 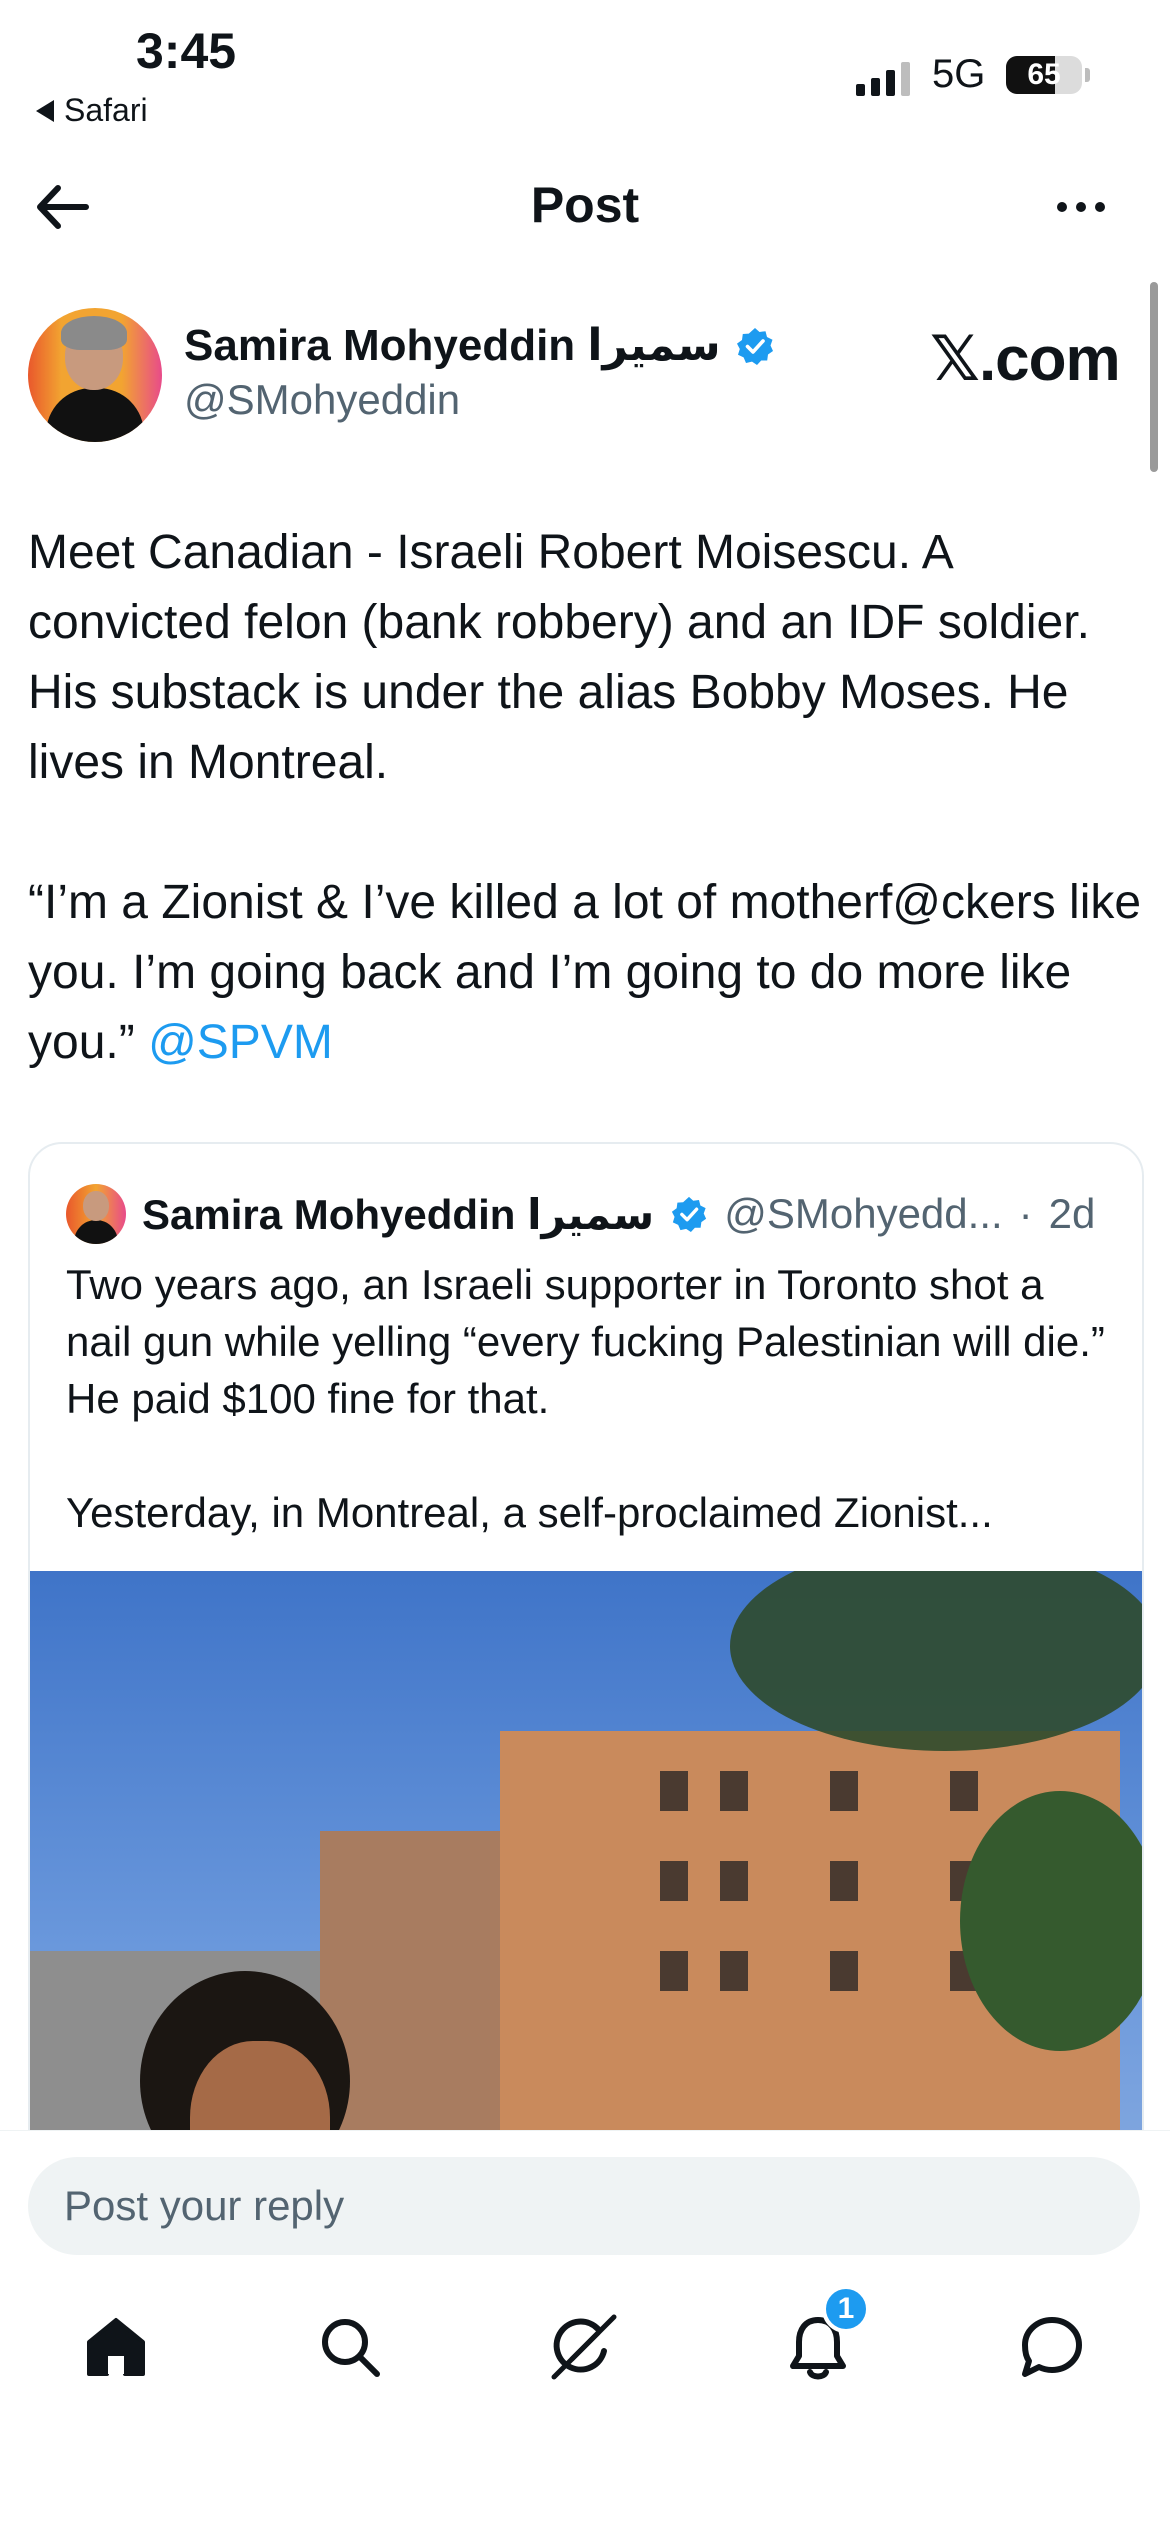 I want to click on mention-link: @SPVM, so click(x=240, y=1042).